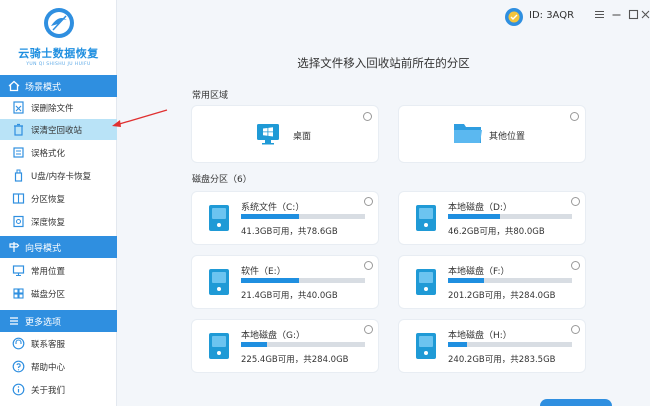  I want to click on location-card-other: 其他位置, so click(492, 134).